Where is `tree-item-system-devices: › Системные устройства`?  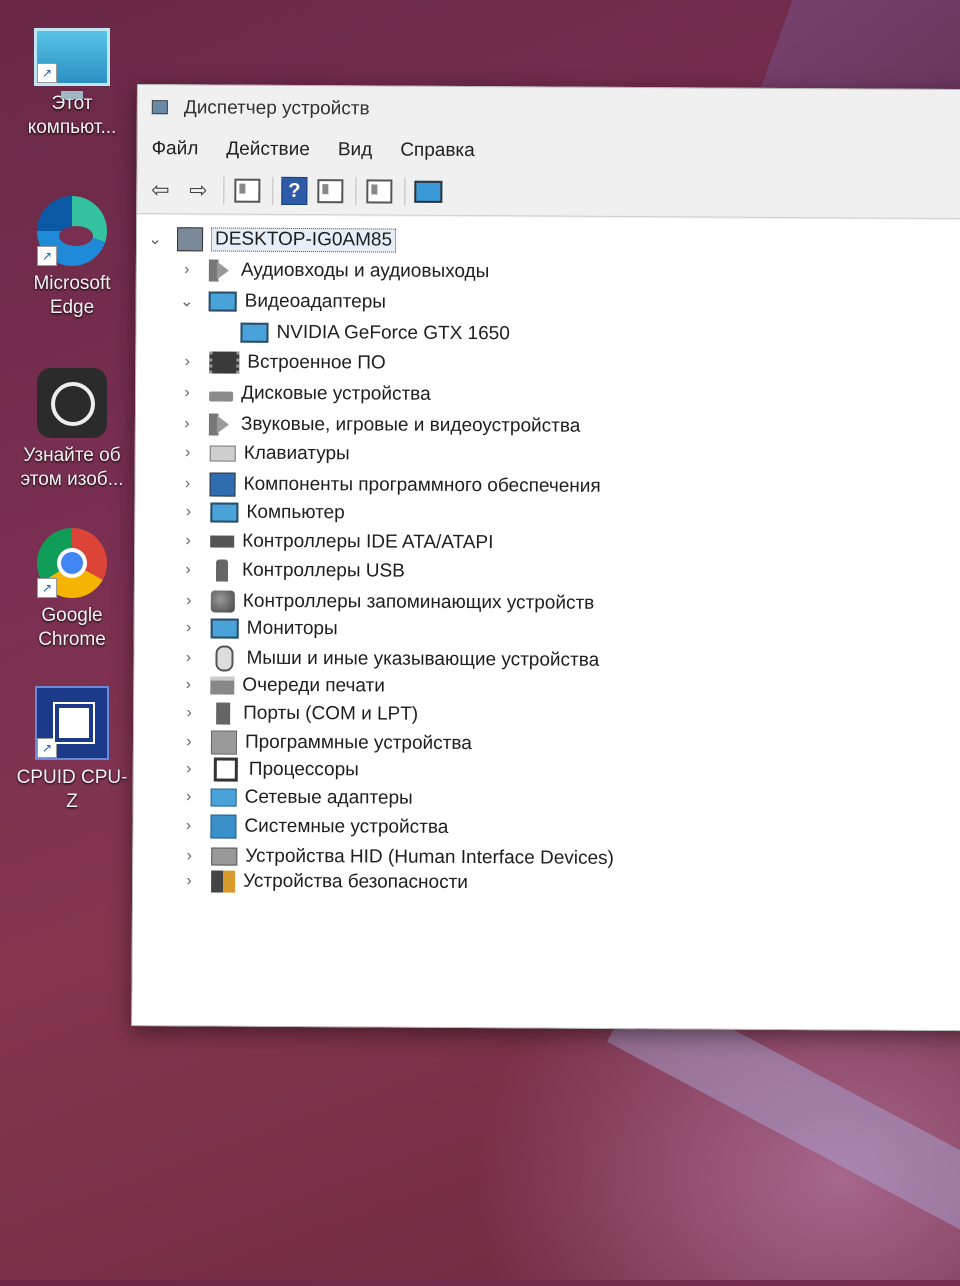 tree-item-system-devices: › Системные устройства is located at coordinates (313, 827).